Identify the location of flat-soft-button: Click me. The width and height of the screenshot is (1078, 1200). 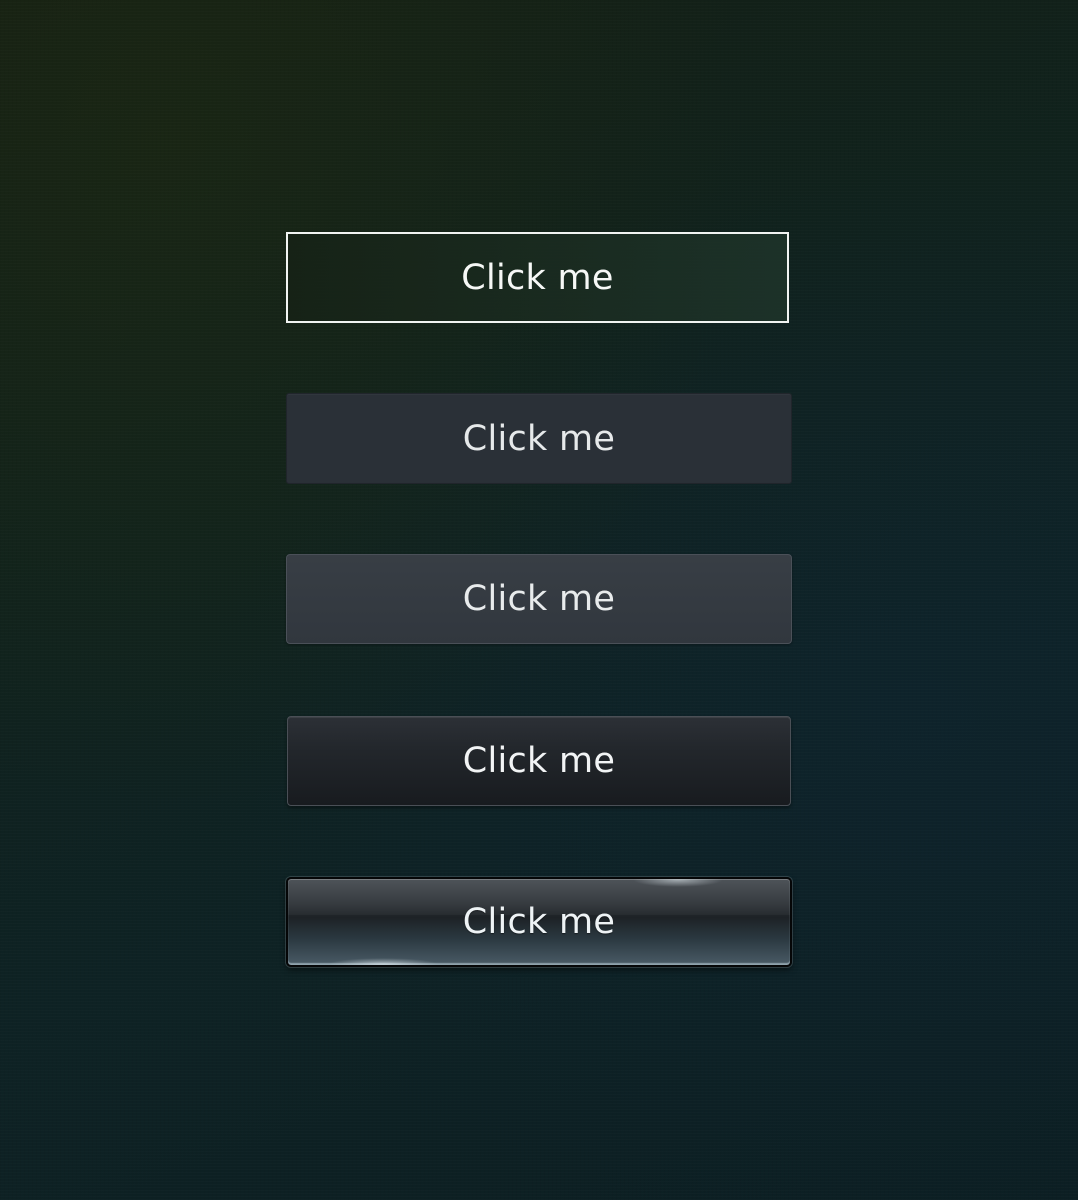
(539, 599).